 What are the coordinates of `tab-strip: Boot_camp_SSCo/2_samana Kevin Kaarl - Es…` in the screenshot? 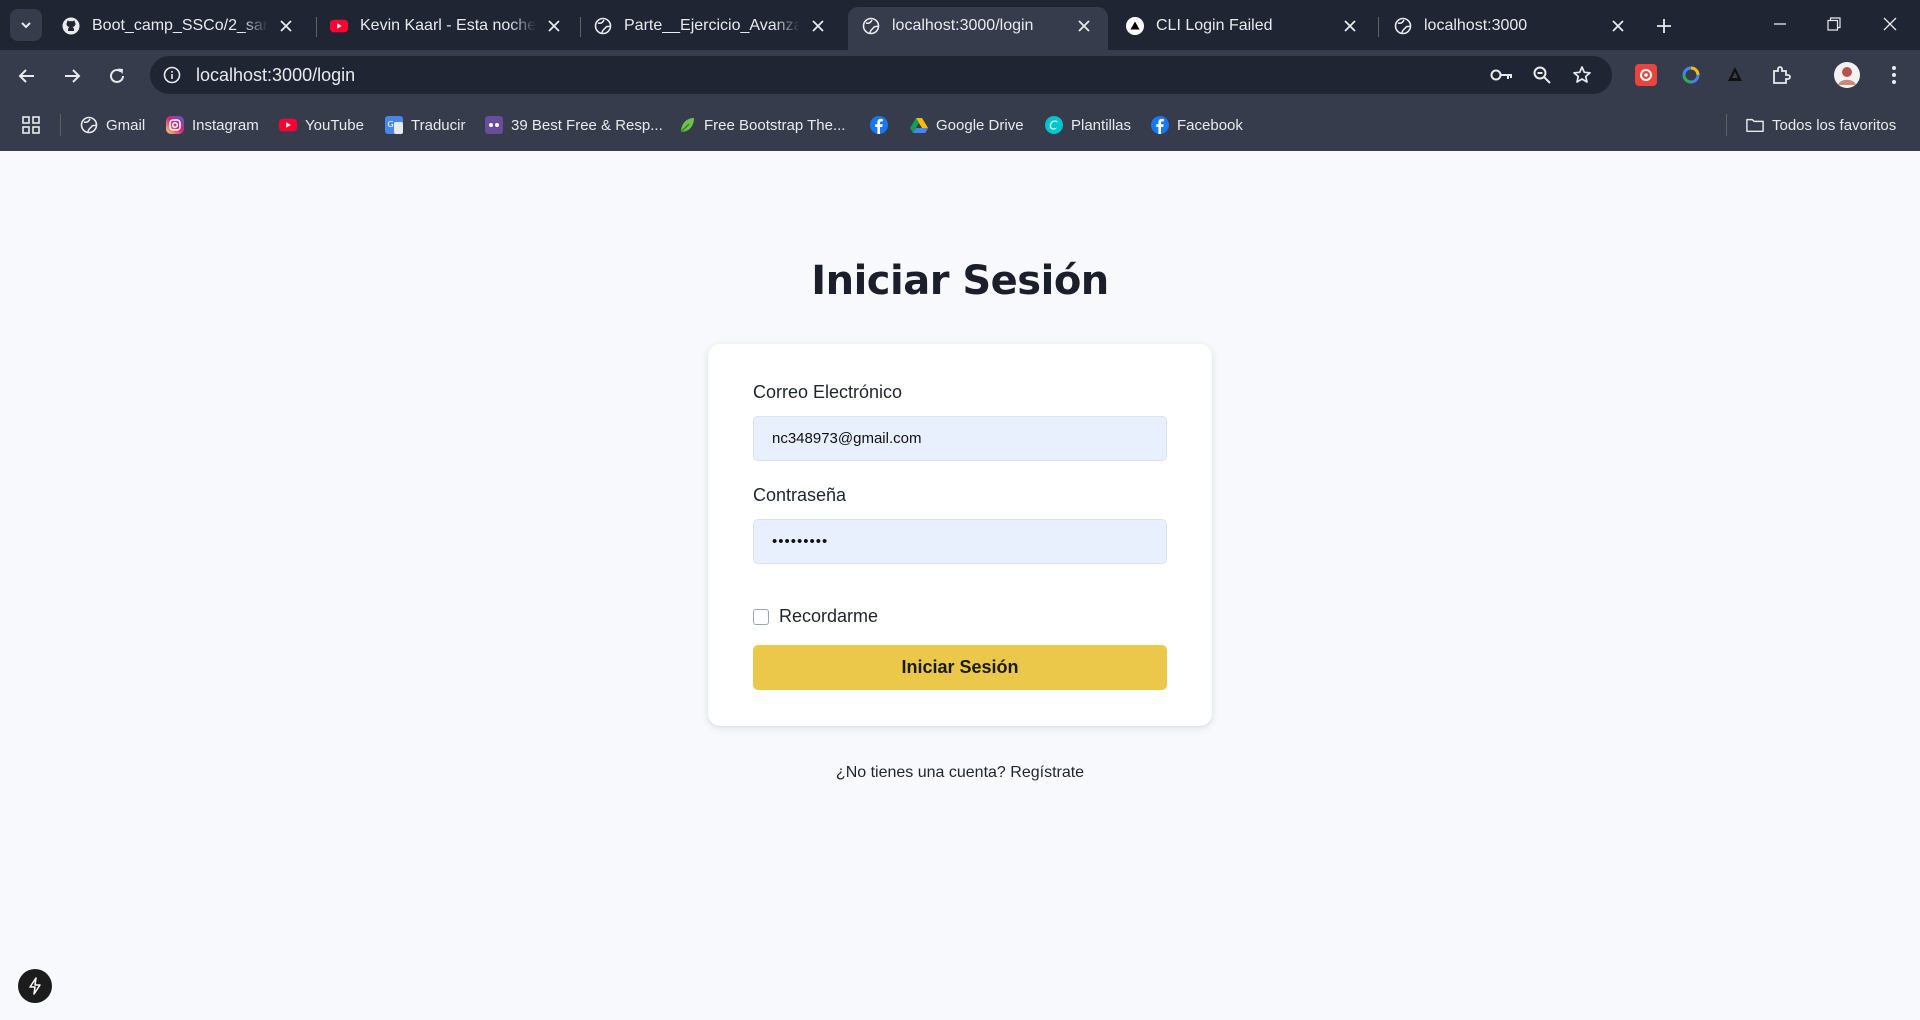 It's located at (960, 25).